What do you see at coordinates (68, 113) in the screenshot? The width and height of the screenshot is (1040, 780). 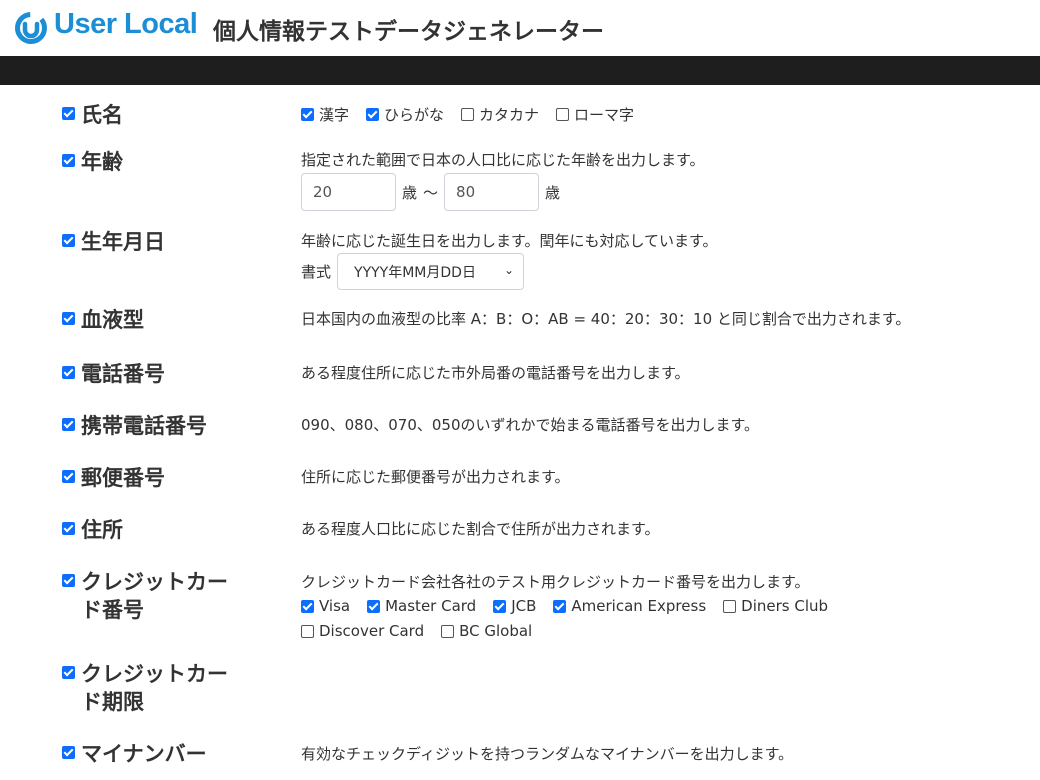 I see `name-checkbox` at bounding box center [68, 113].